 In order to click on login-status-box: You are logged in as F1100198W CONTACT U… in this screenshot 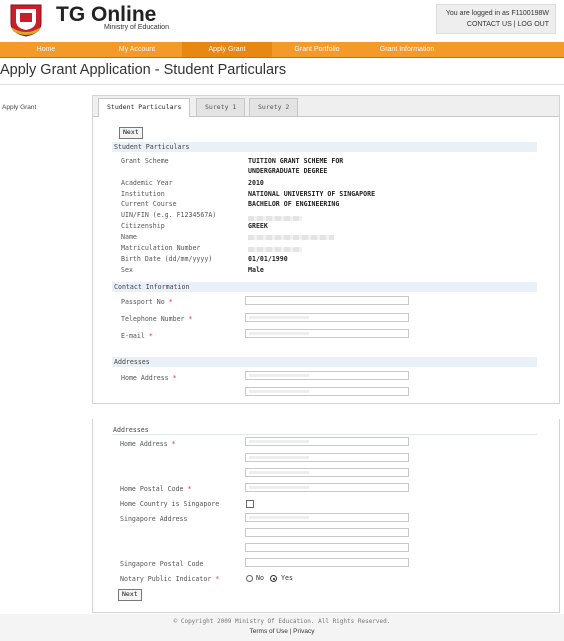, I will do `click(496, 19)`.